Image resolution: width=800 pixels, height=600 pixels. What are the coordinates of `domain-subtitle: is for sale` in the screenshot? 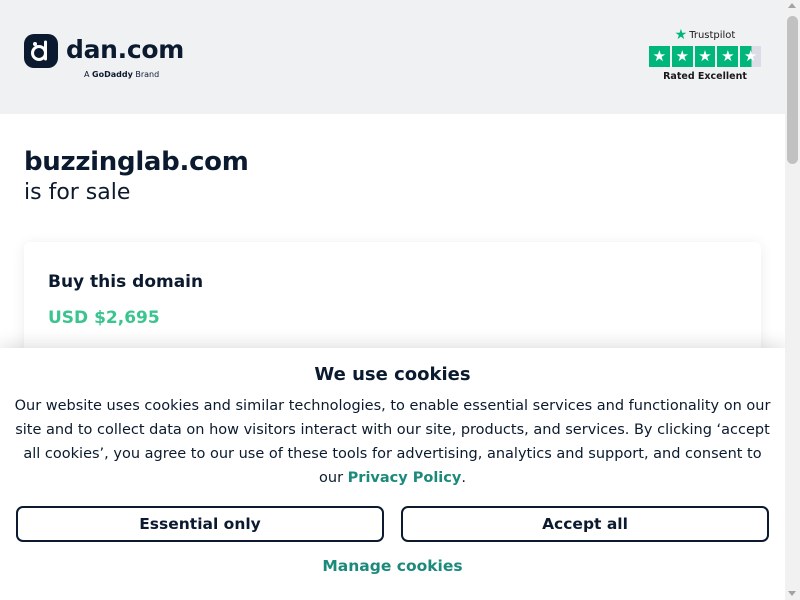 It's located at (77, 192).